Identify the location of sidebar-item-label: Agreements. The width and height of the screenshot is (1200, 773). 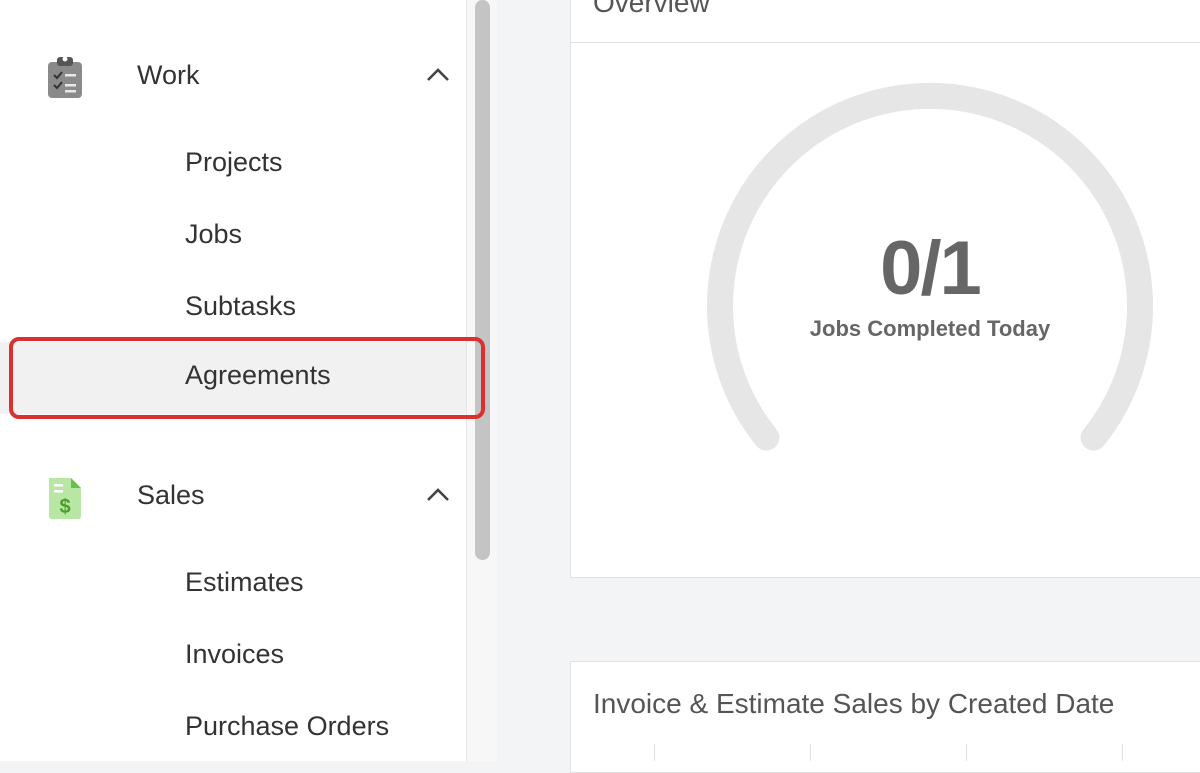
(258, 375).